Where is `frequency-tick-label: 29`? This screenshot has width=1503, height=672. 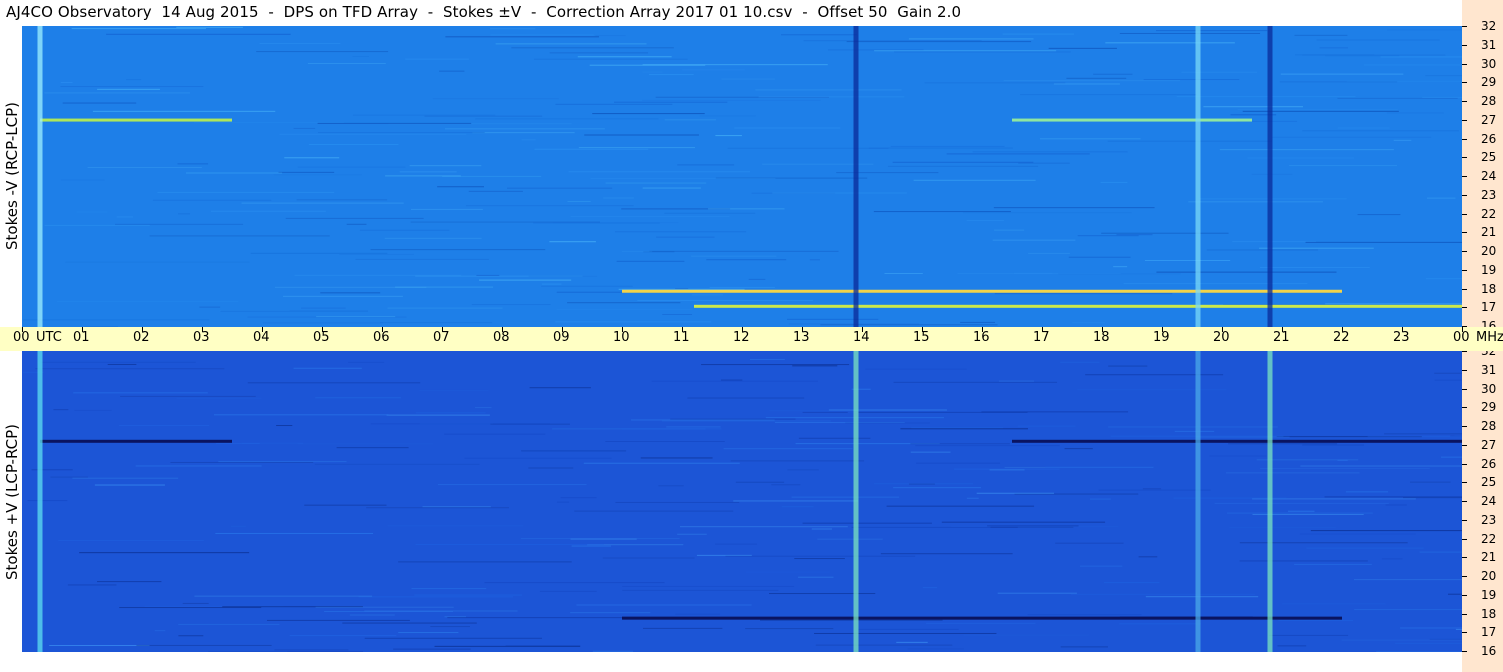 frequency-tick-label: 29 is located at coordinates (1489, 407).